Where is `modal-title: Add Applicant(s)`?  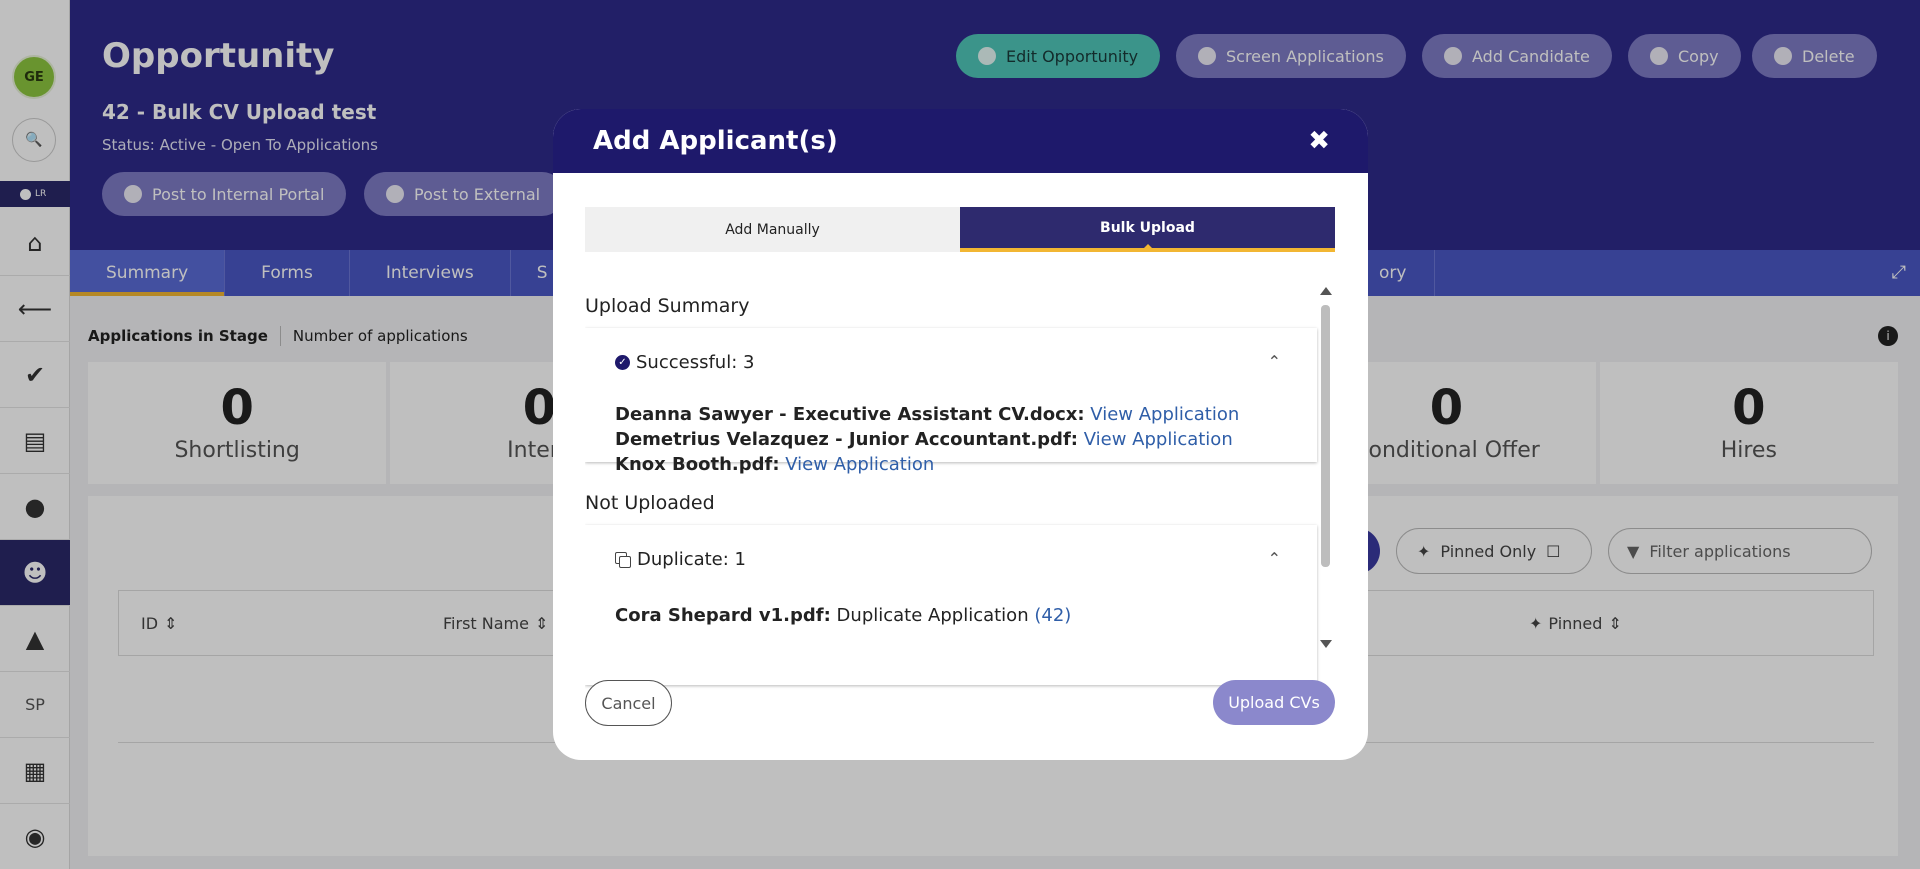
modal-title: Add Applicant(s) is located at coordinates (715, 141).